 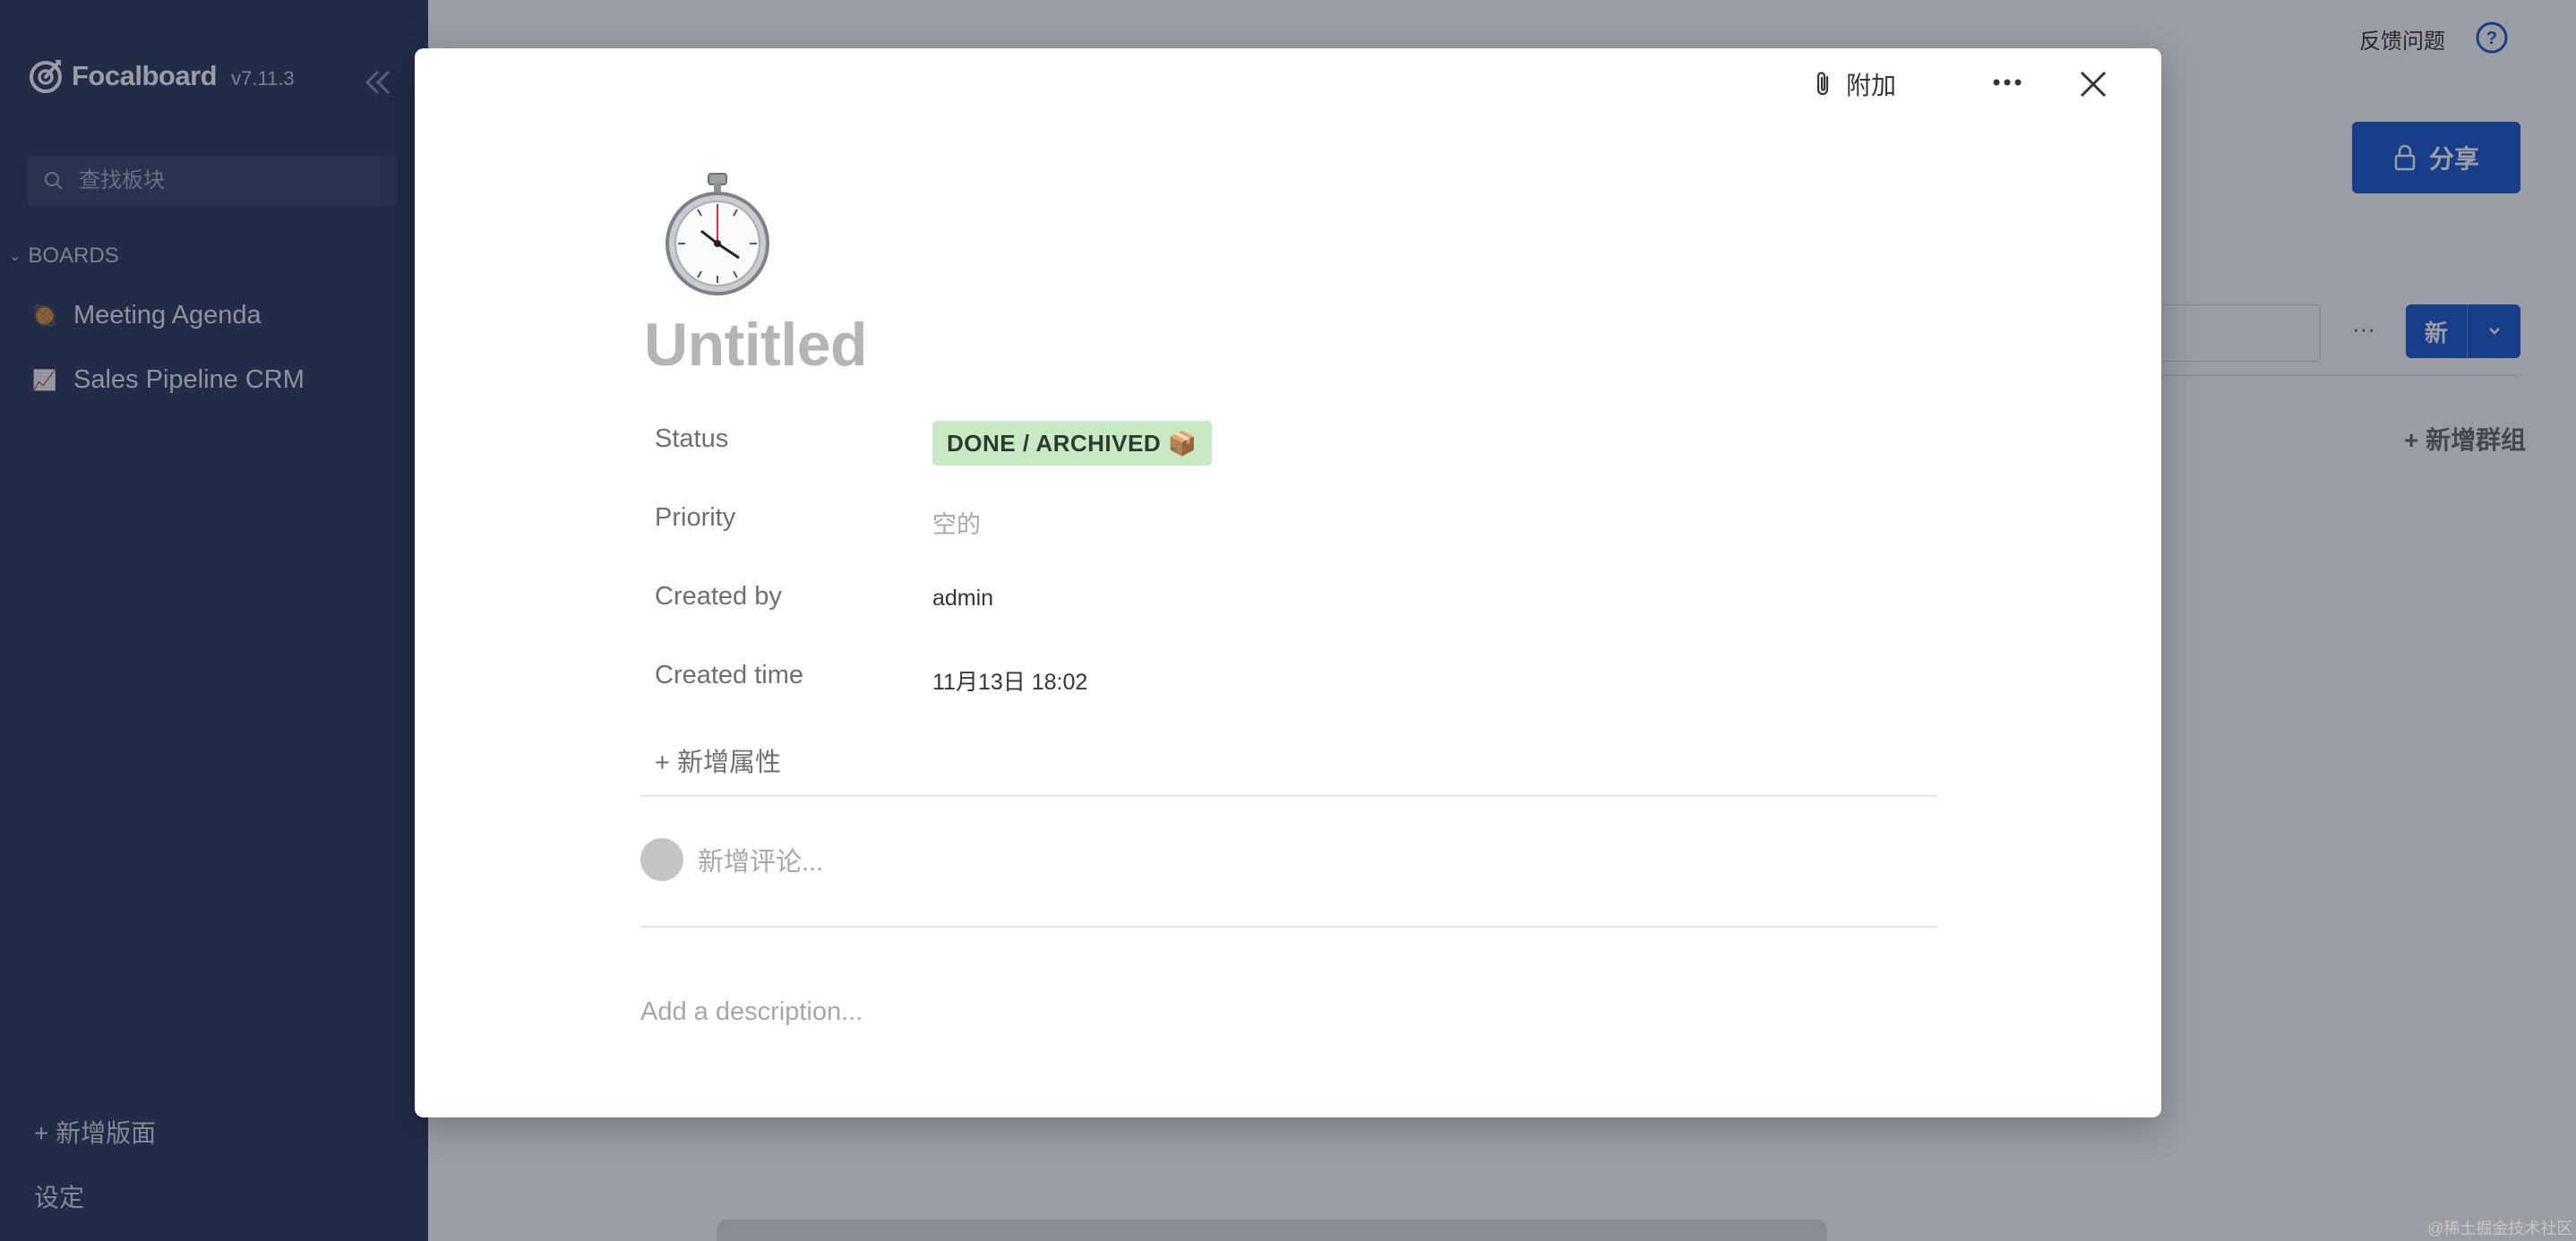 What do you see at coordinates (718, 597) in the screenshot?
I see `property-label-created-by: Created by` at bounding box center [718, 597].